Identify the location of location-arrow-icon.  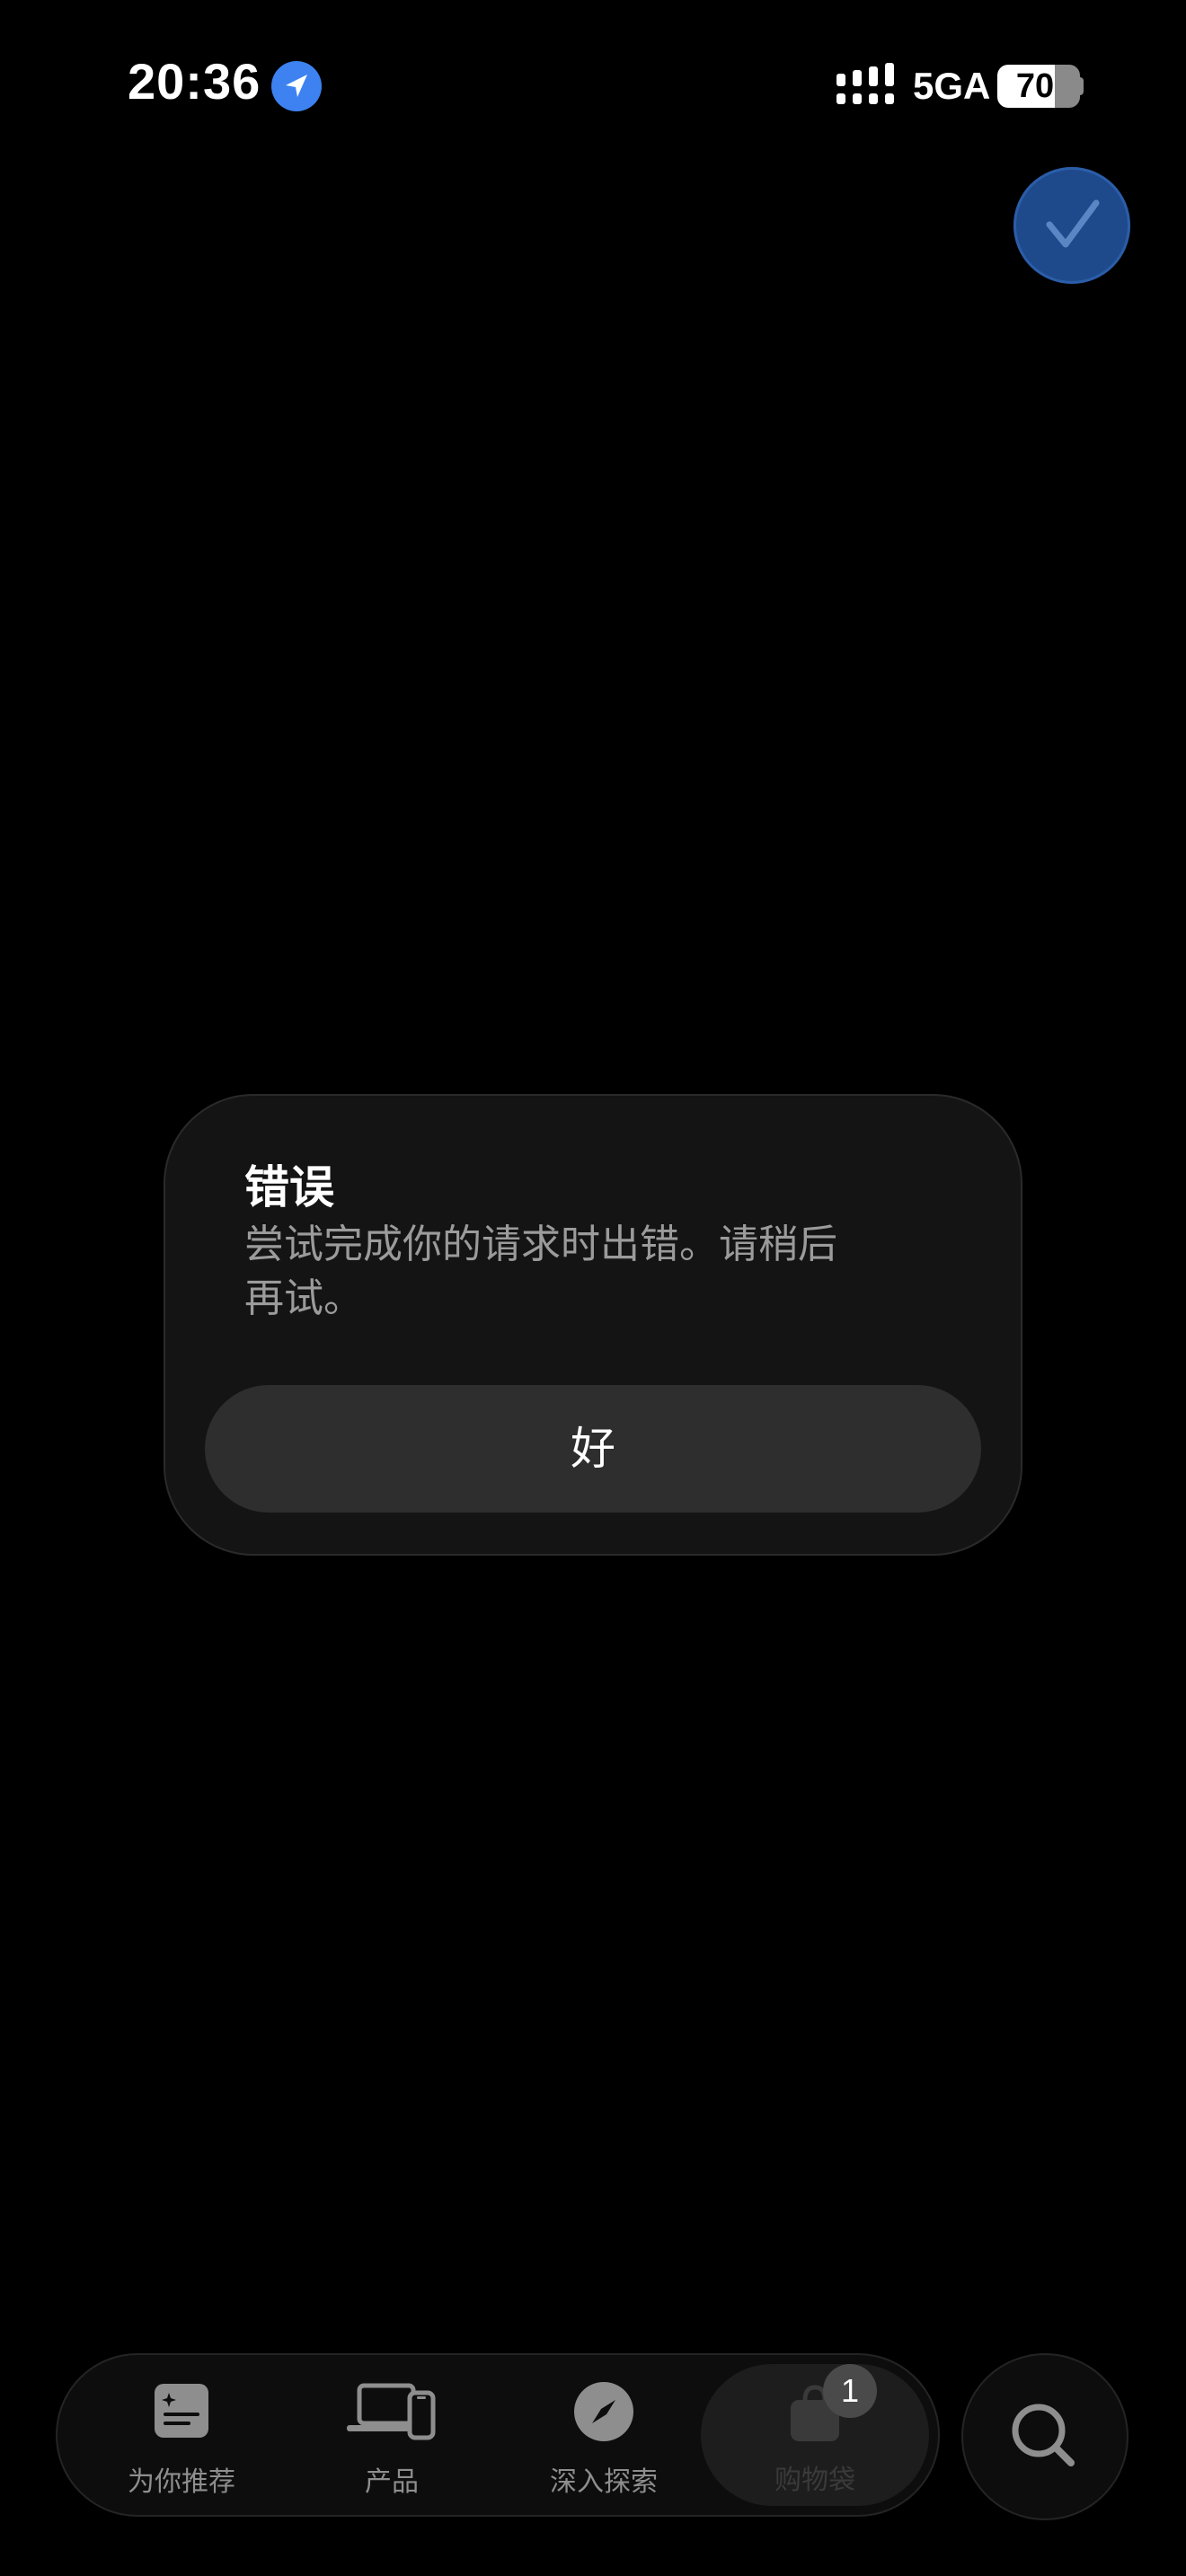
(296, 86).